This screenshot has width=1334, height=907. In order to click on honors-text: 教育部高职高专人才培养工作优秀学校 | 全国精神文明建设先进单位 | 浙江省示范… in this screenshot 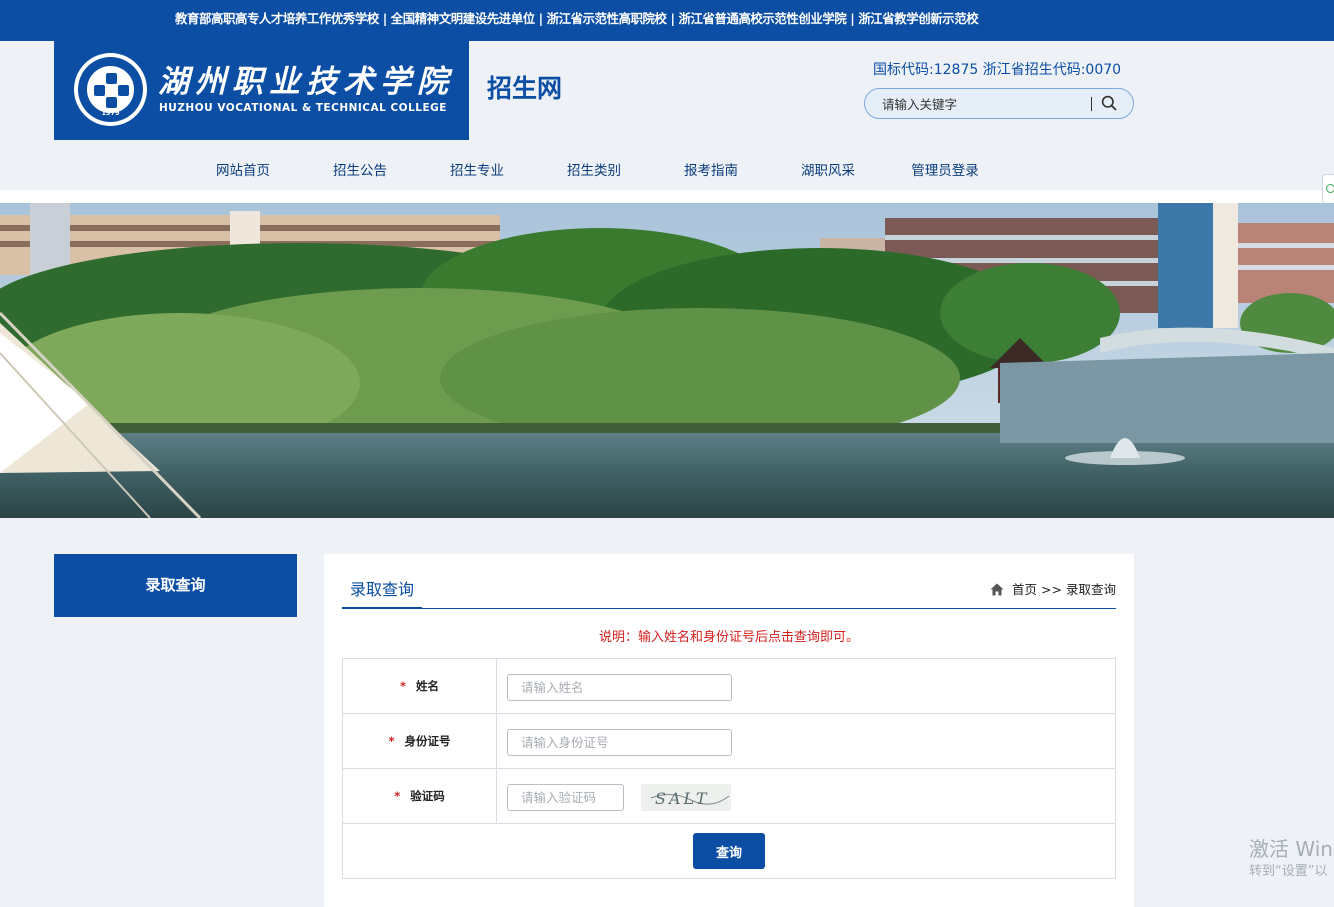, I will do `click(577, 18)`.